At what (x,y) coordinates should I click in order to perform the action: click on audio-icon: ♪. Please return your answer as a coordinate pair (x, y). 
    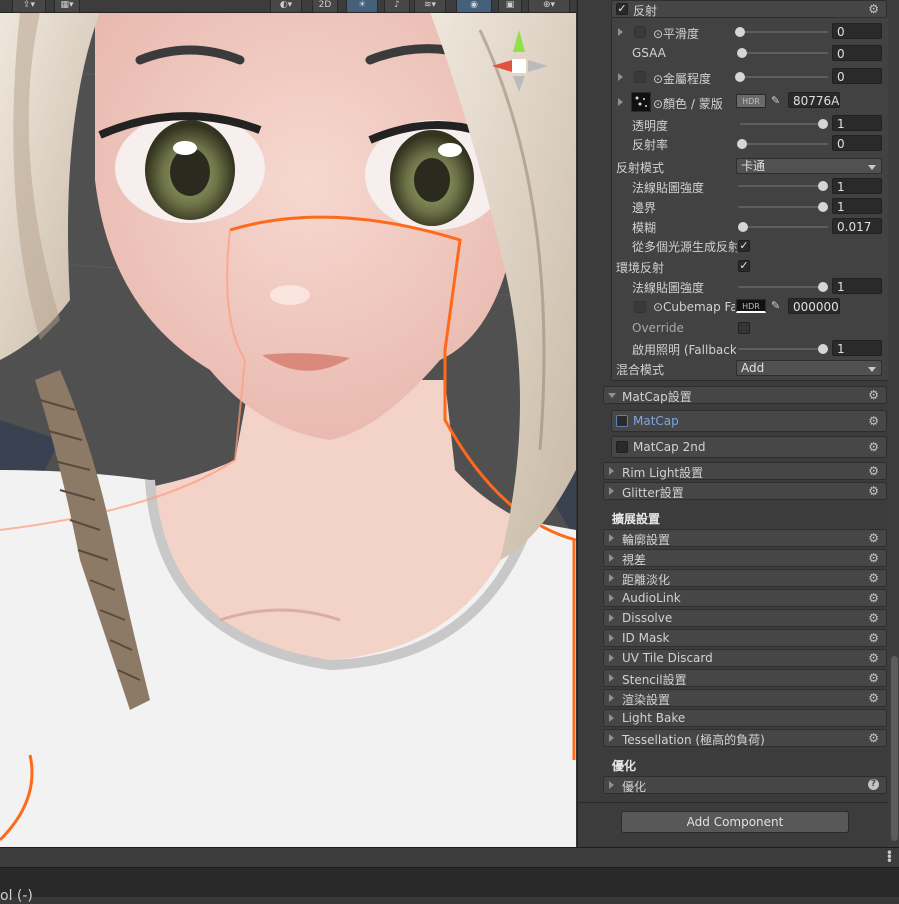
    Looking at the image, I should click on (397, 6).